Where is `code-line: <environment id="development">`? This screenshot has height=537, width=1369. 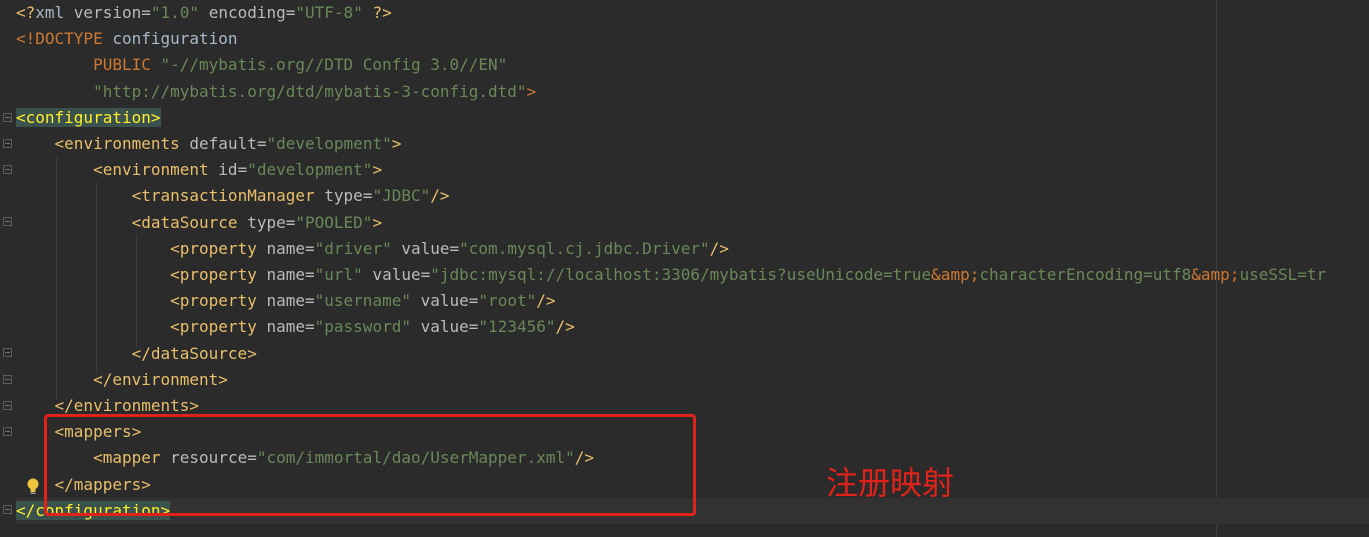
code-line: <environment id="development"> is located at coordinates (199, 170).